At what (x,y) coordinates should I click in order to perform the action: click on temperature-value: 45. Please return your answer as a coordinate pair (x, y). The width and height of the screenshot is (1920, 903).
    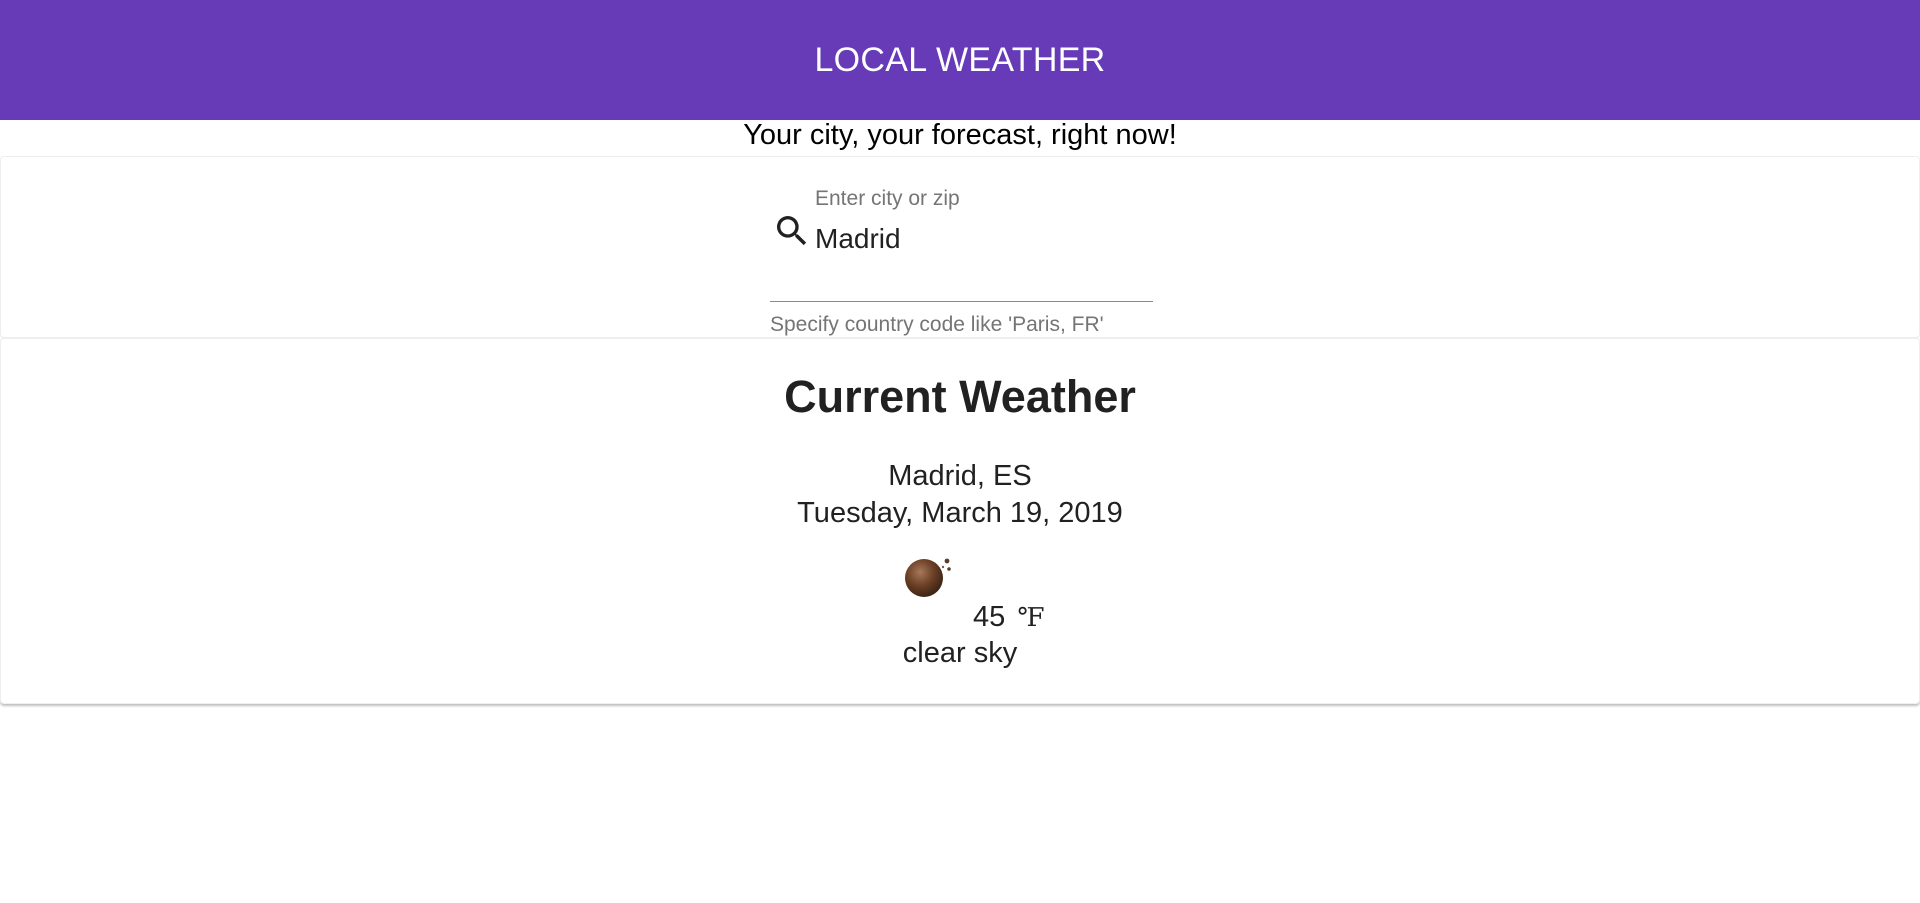
    Looking at the image, I should click on (989, 617).